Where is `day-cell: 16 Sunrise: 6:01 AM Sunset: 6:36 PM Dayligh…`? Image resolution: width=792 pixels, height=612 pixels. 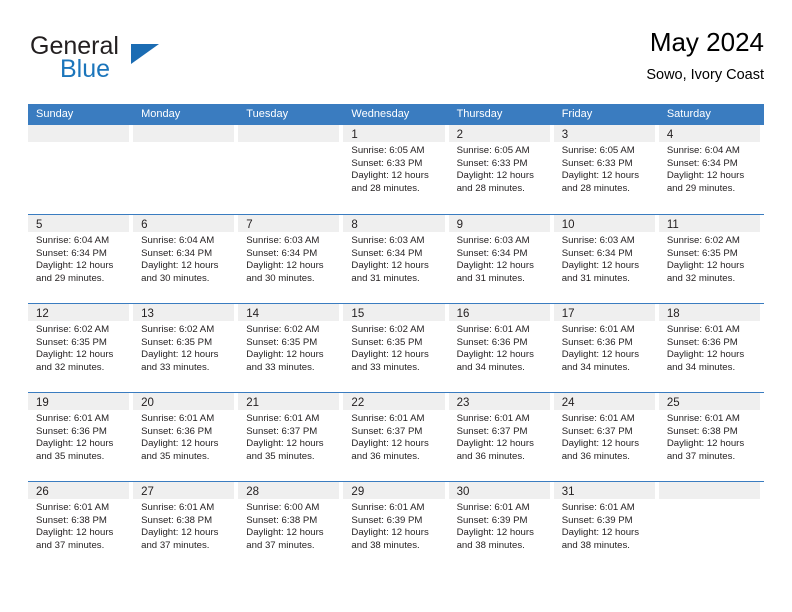
day-cell: 16 Sunrise: 6:01 AM Sunset: 6:36 PM Dayligh… is located at coordinates (501, 348).